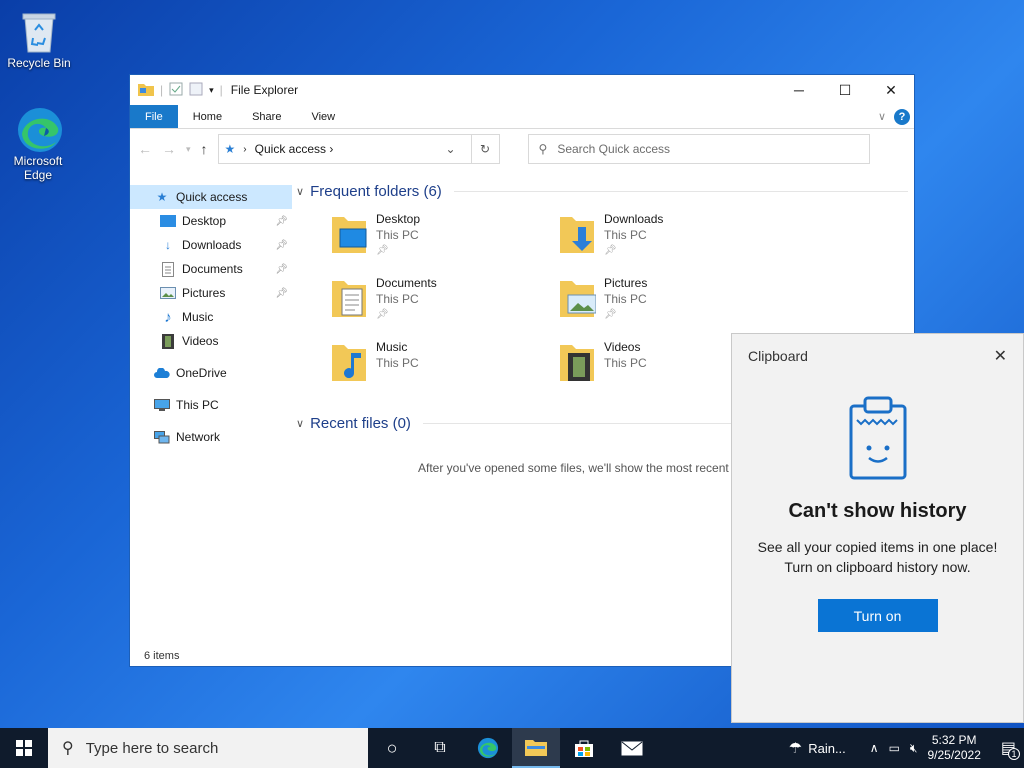 The width and height of the screenshot is (1024, 768). Describe the element at coordinates (444, 301) in the screenshot. I see `folder-tile-documents: Documents This PC 📌︎` at that location.